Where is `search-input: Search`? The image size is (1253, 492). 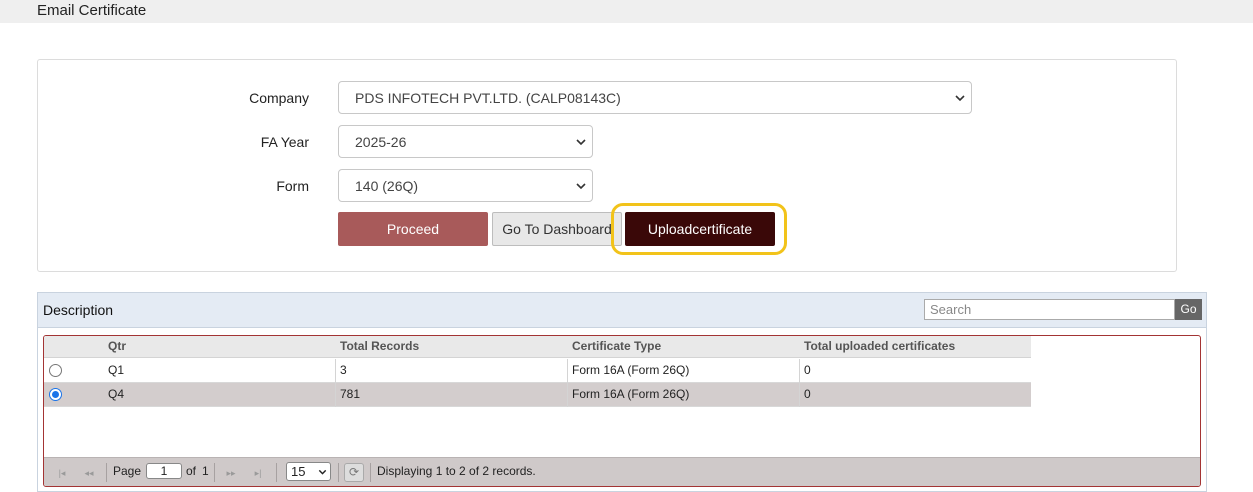 search-input: Search is located at coordinates (1049, 309).